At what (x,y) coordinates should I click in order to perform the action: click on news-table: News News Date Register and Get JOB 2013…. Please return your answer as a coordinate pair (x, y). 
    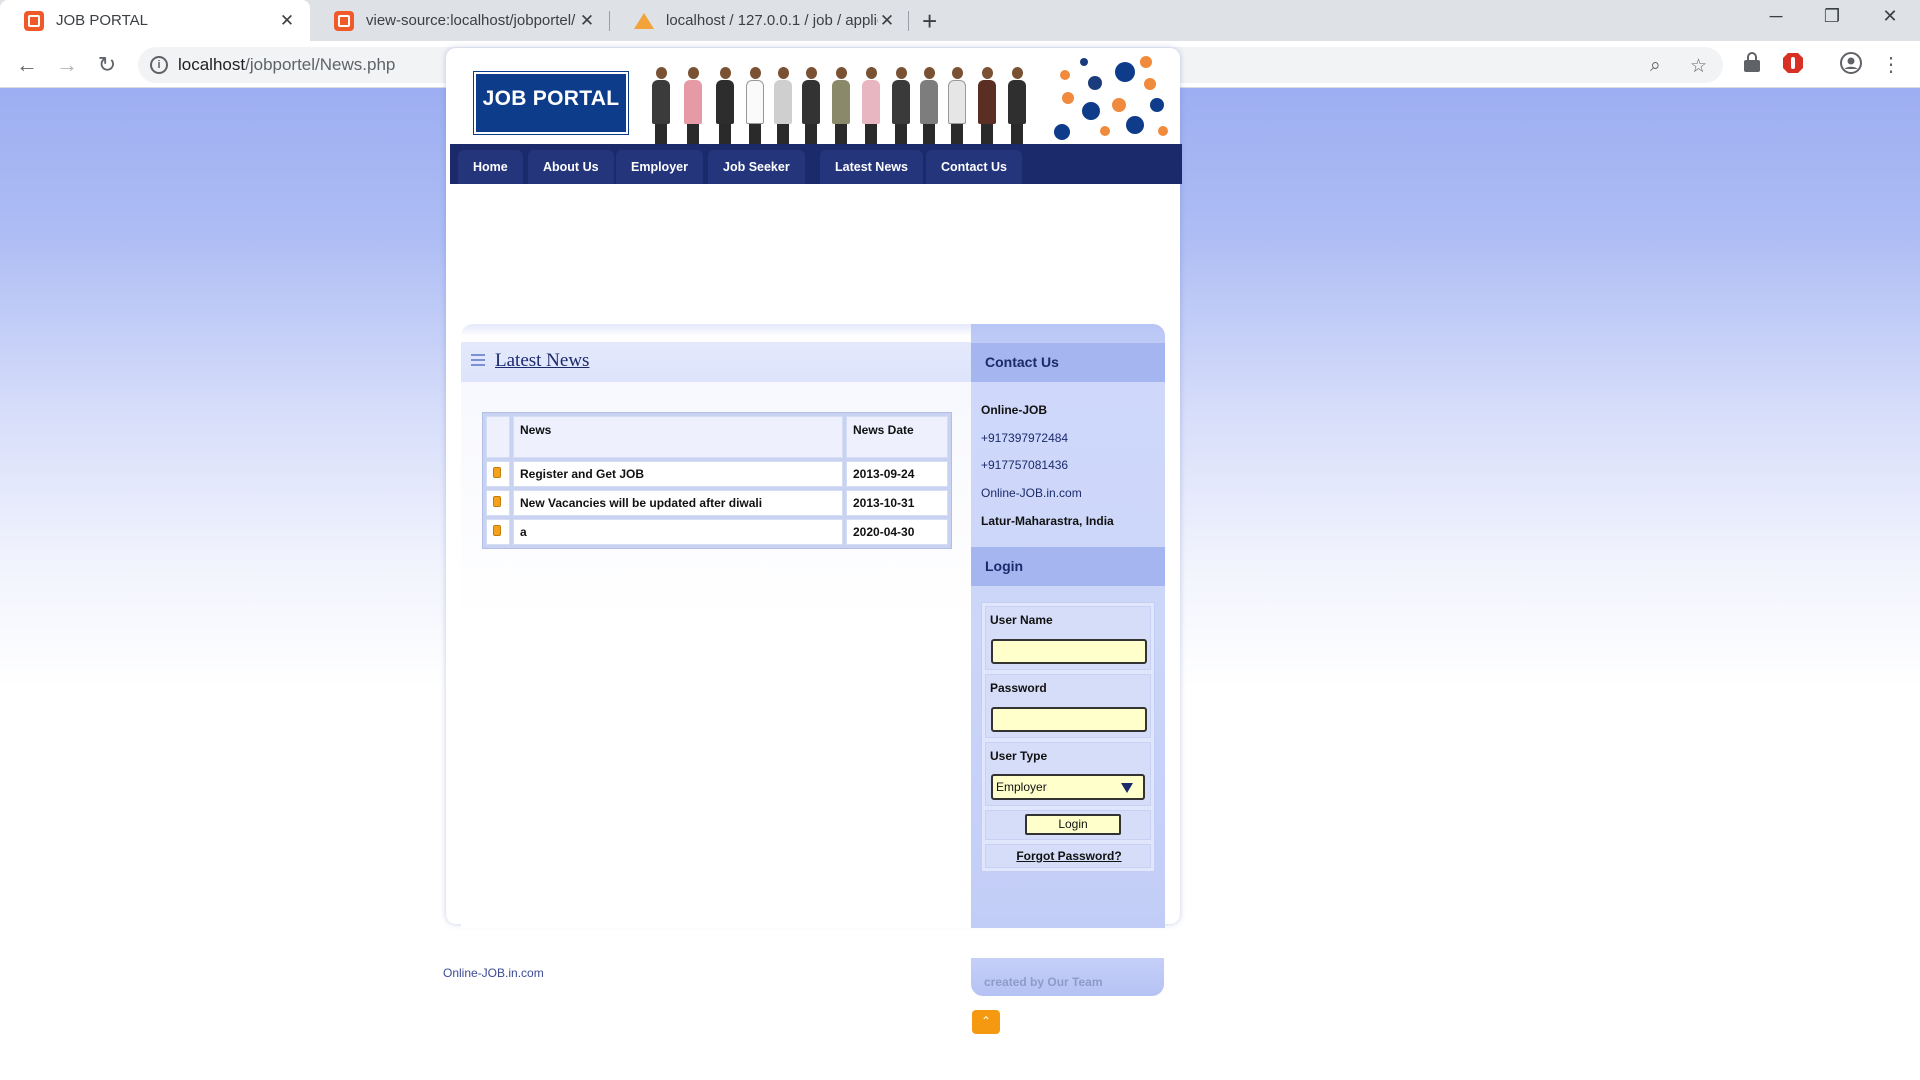
    Looking at the image, I should click on (717, 480).